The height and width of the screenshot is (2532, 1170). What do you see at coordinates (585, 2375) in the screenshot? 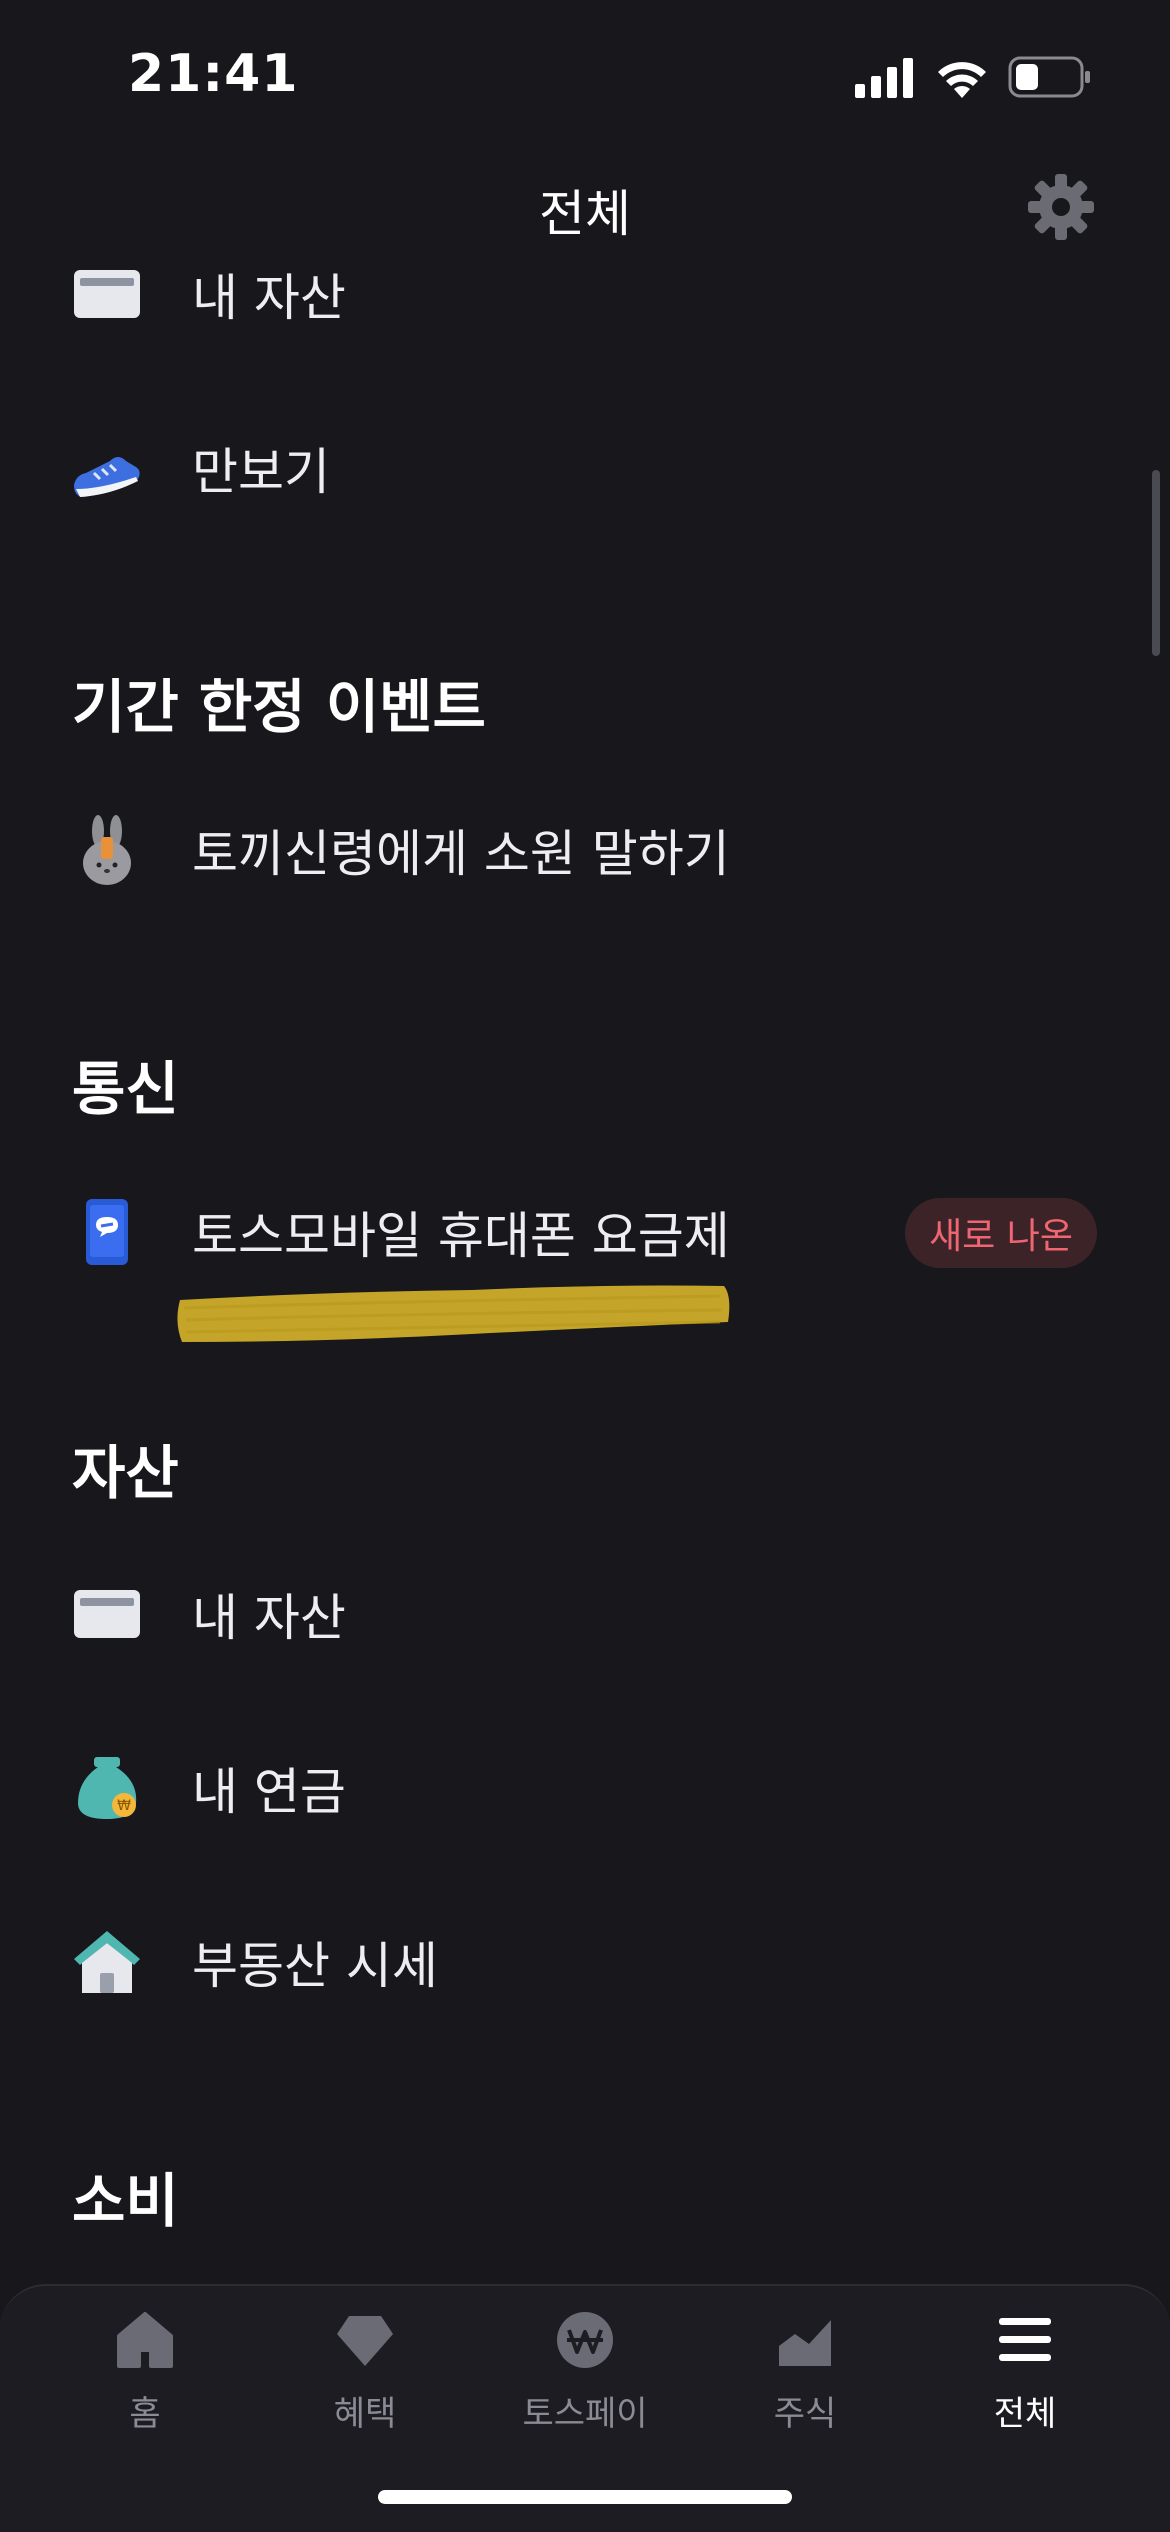
I see `tab-tosspay: 토스페이` at bounding box center [585, 2375].